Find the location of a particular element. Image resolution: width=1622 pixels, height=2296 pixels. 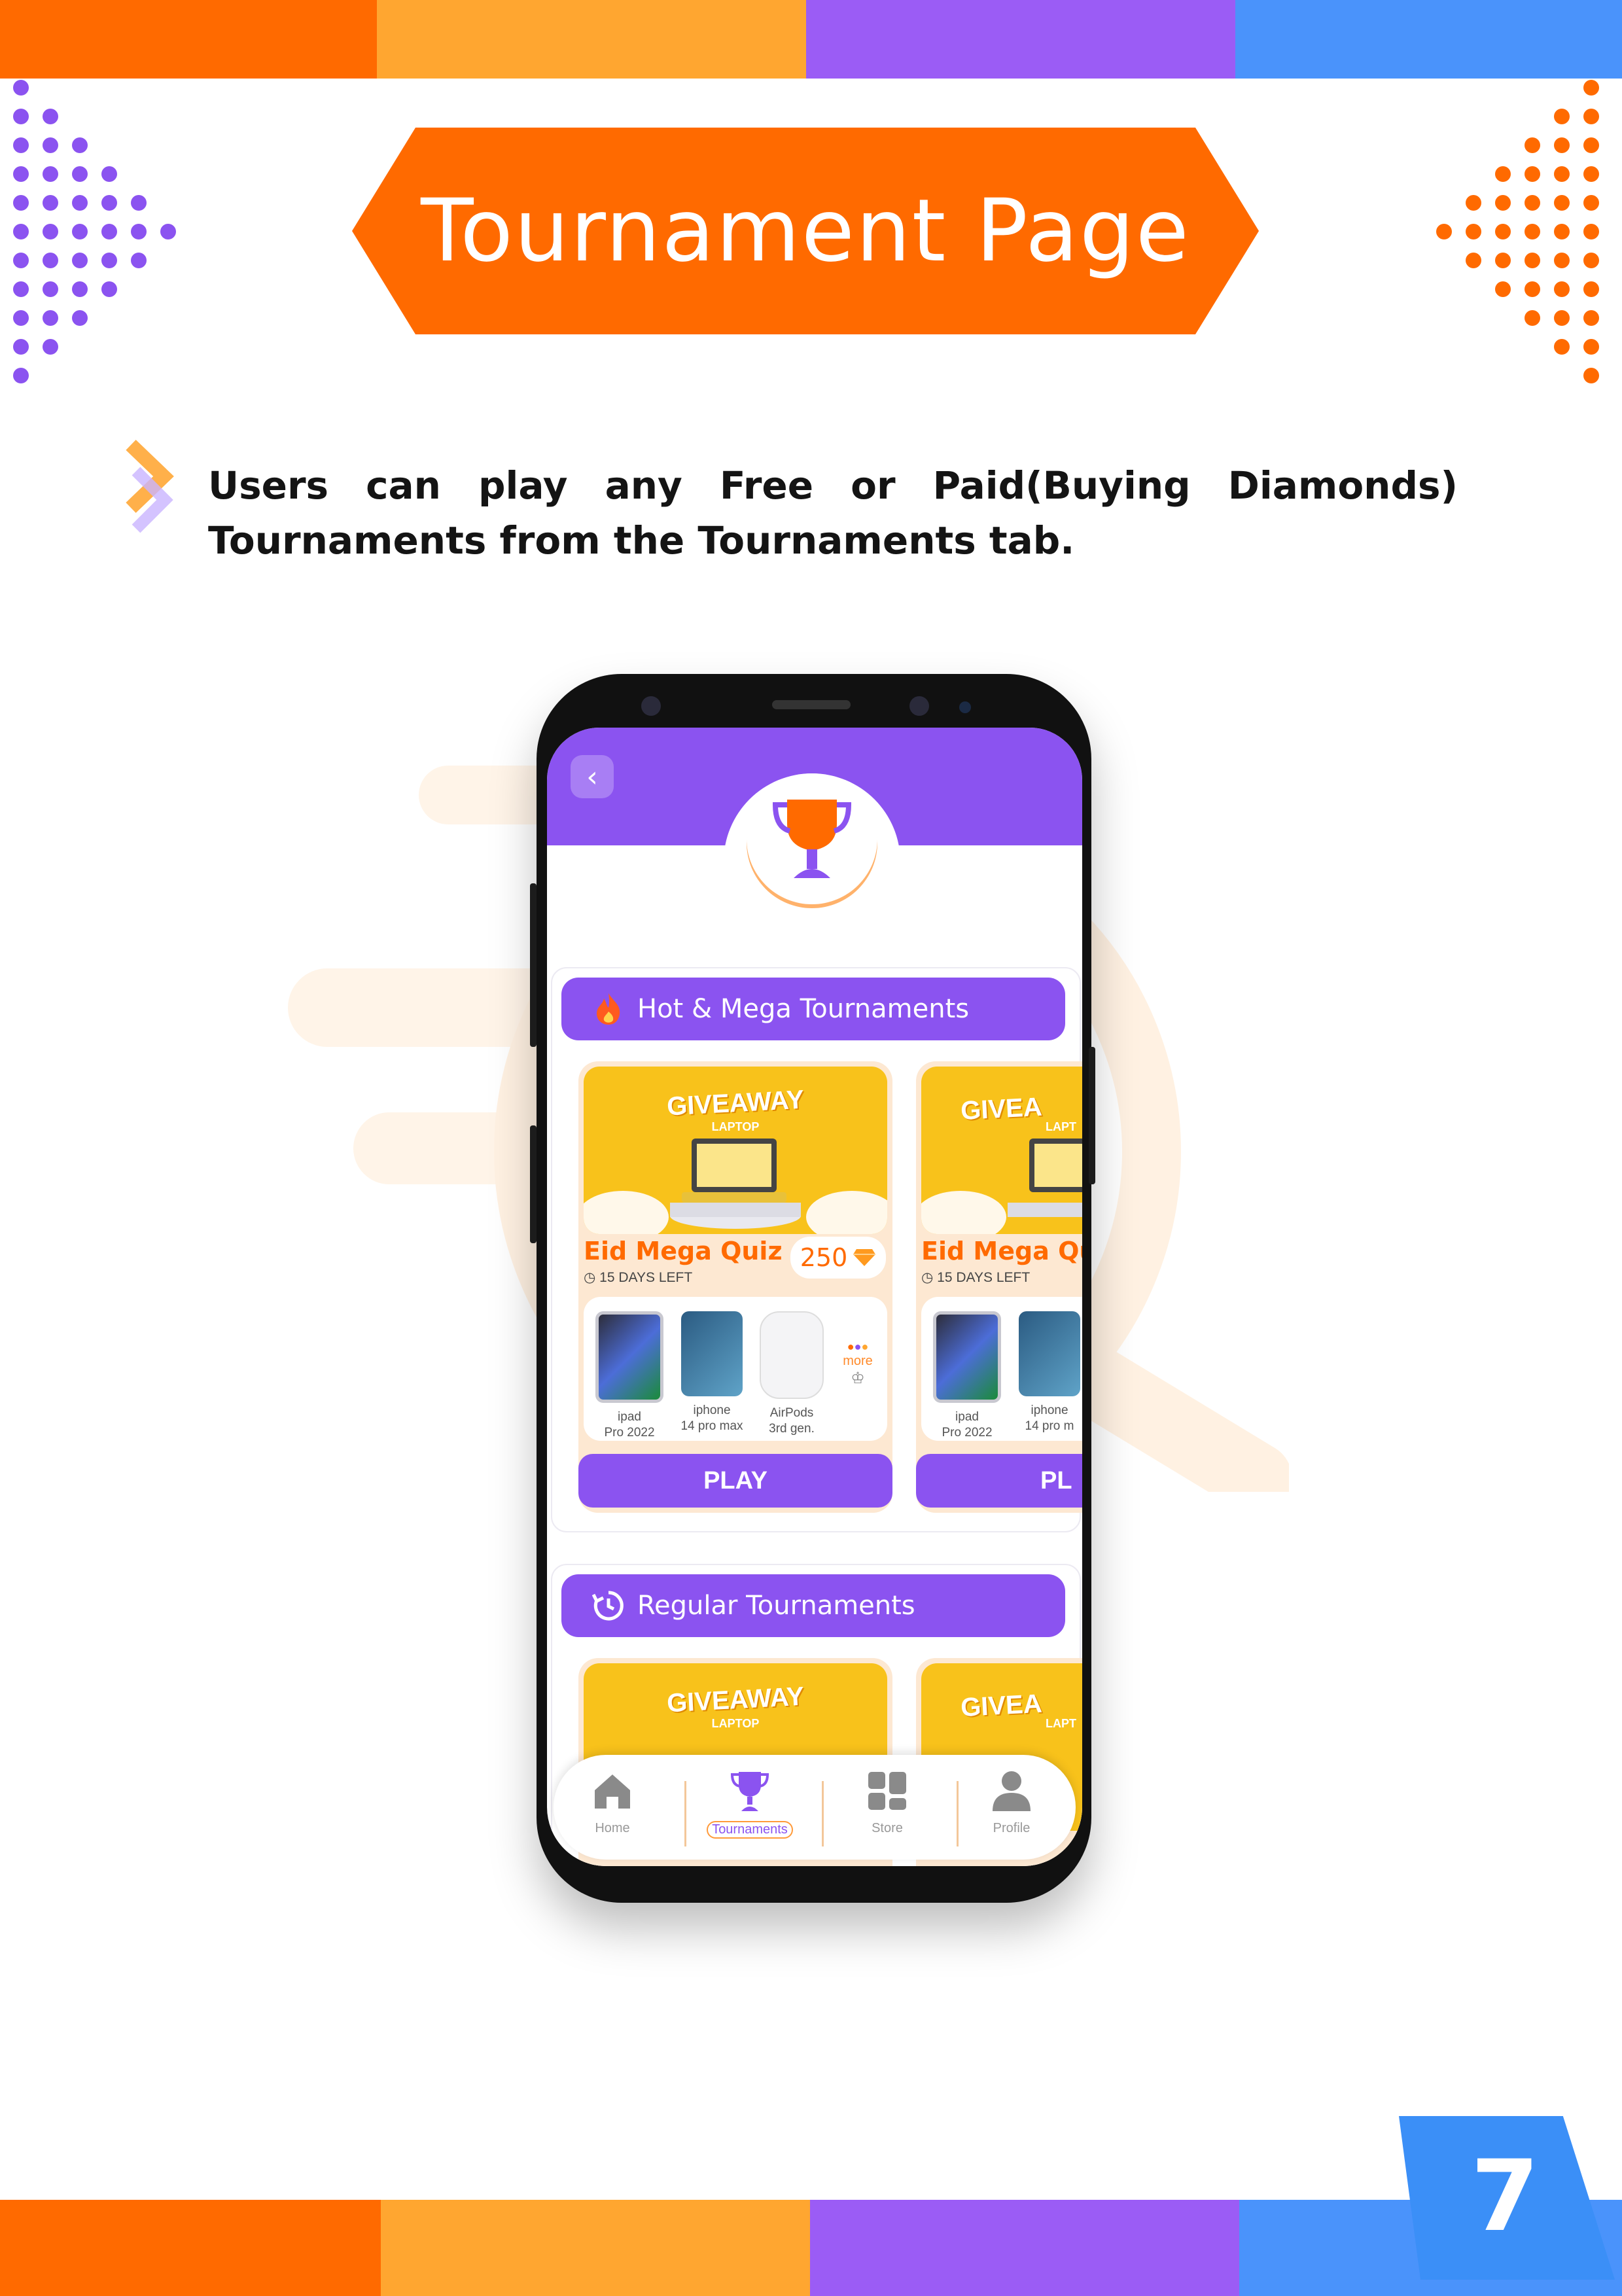

laptop-illustration is located at coordinates (1002, 1186).